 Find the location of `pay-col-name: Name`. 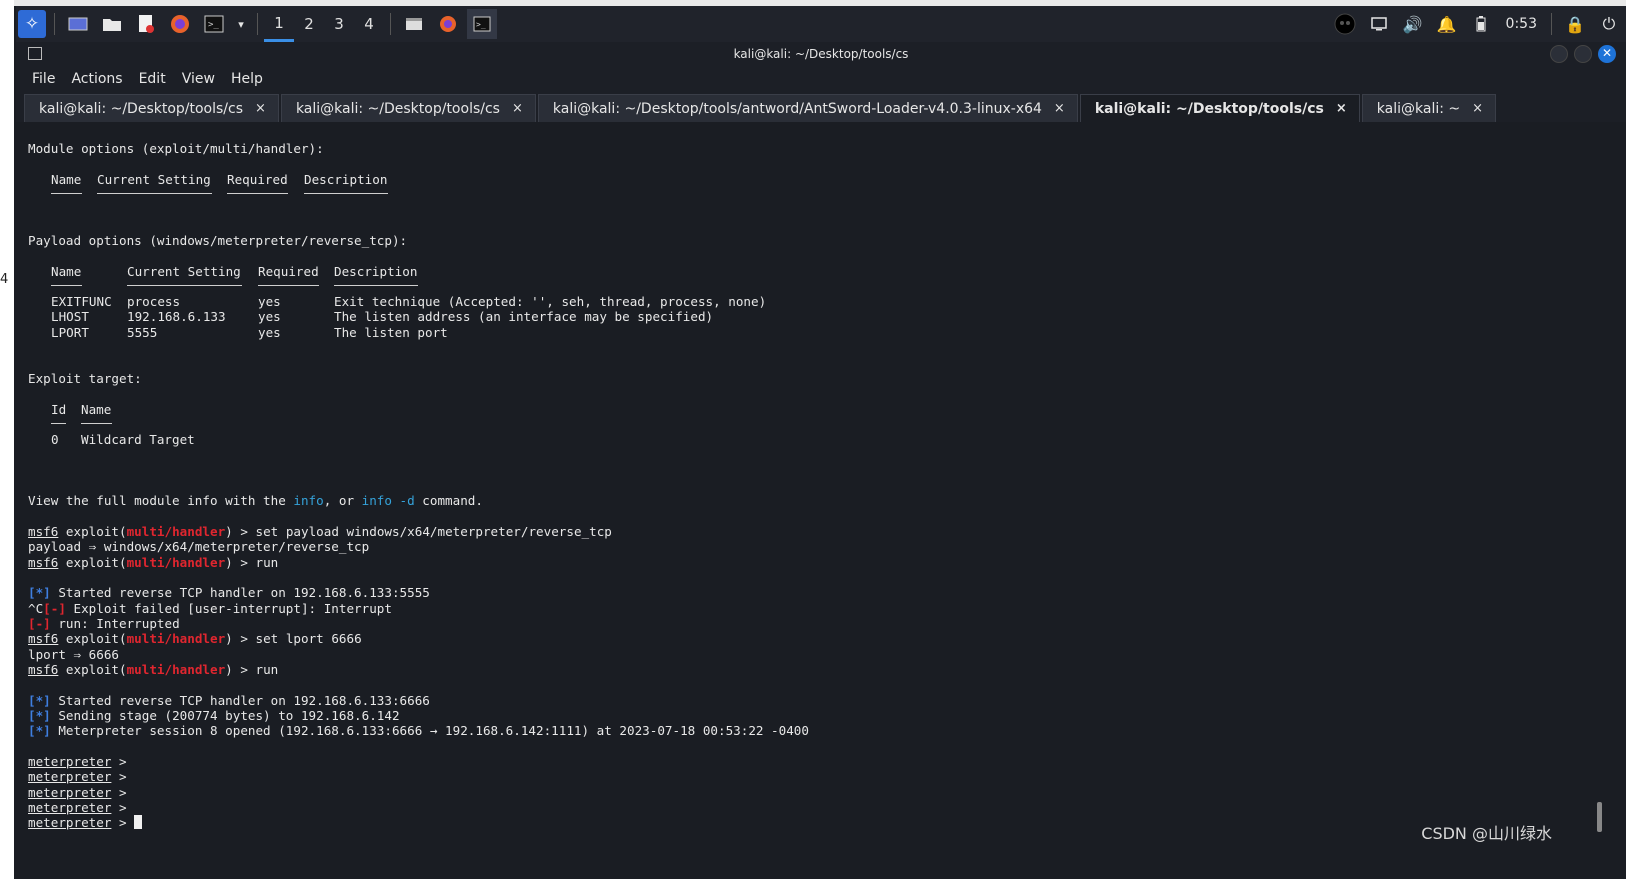

pay-col-name: Name is located at coordinates (66, 271).